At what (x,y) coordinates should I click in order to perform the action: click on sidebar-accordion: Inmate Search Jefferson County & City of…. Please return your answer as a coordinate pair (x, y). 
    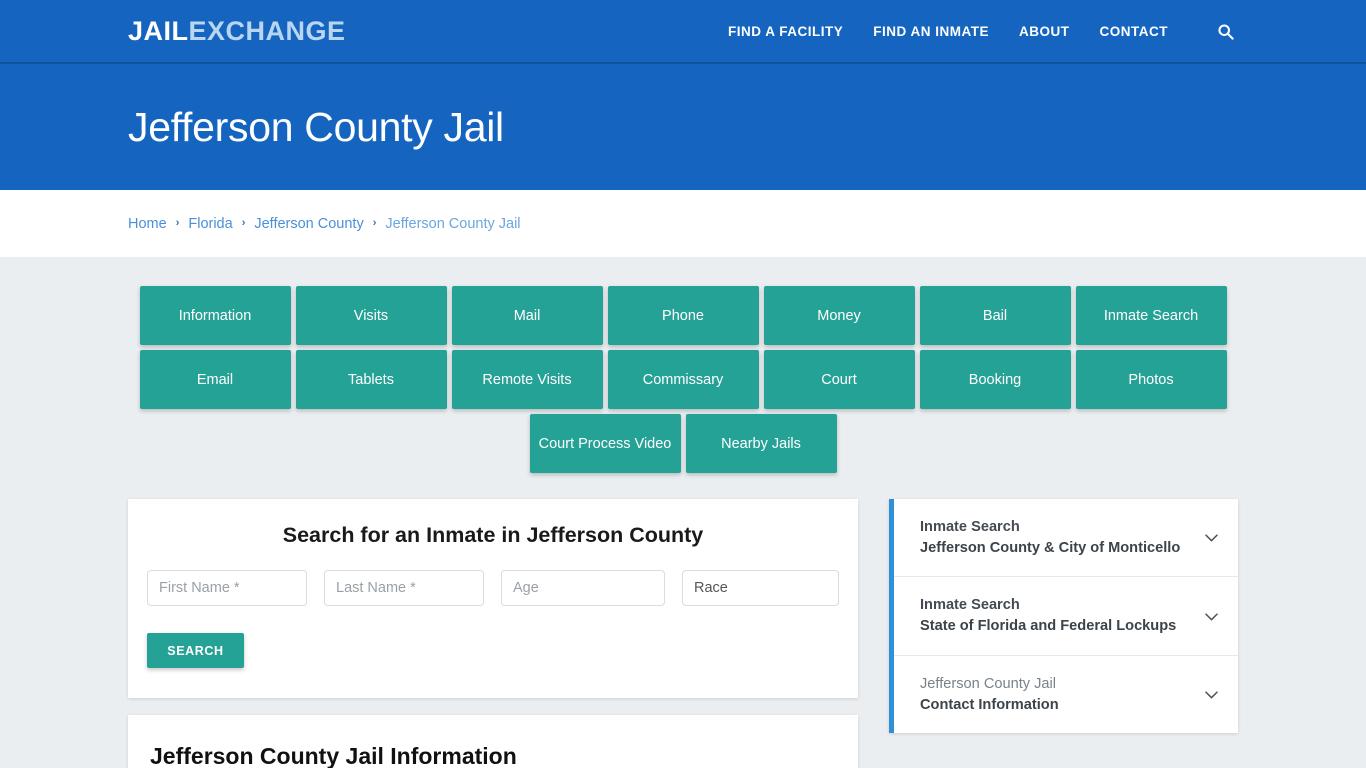
    Looking at the image, I should click on (1063, 616).